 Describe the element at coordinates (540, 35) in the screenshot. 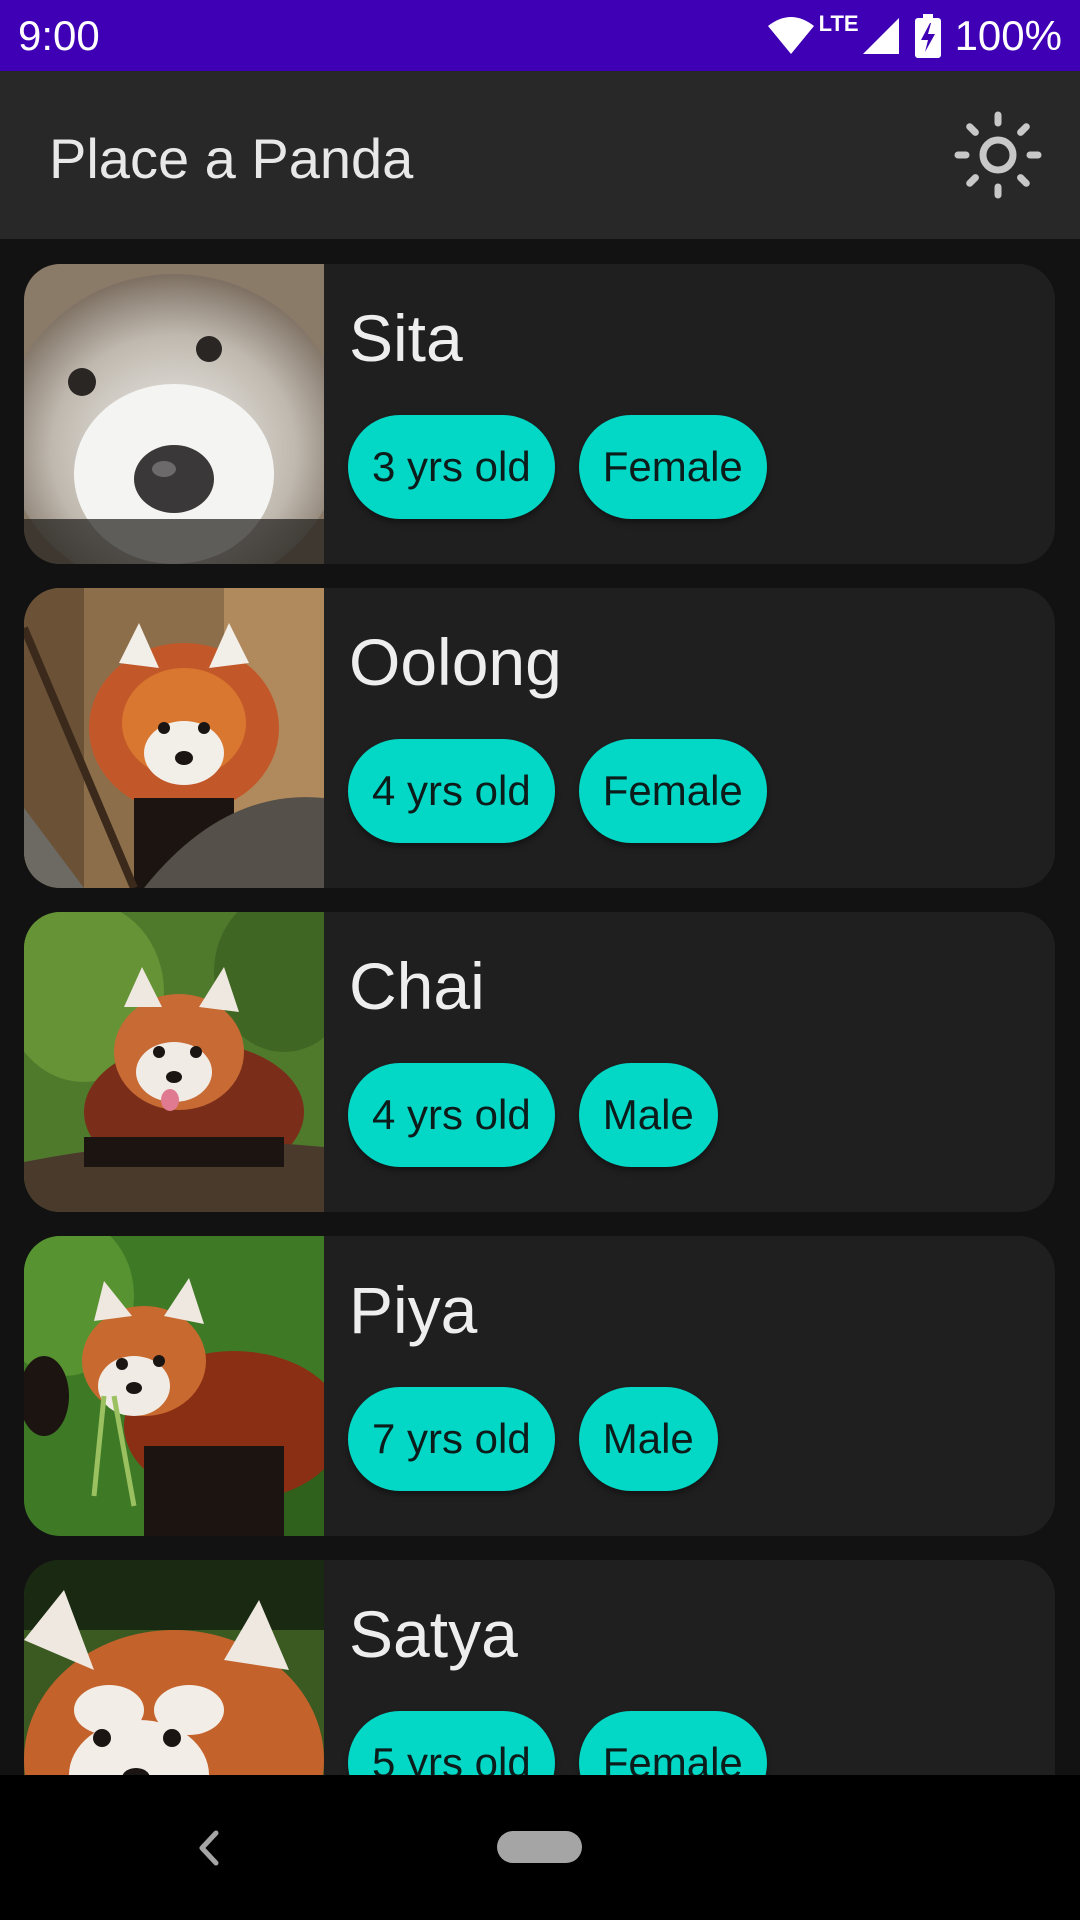

I see `status-bar: 9:00 LTE 100%` at that location.